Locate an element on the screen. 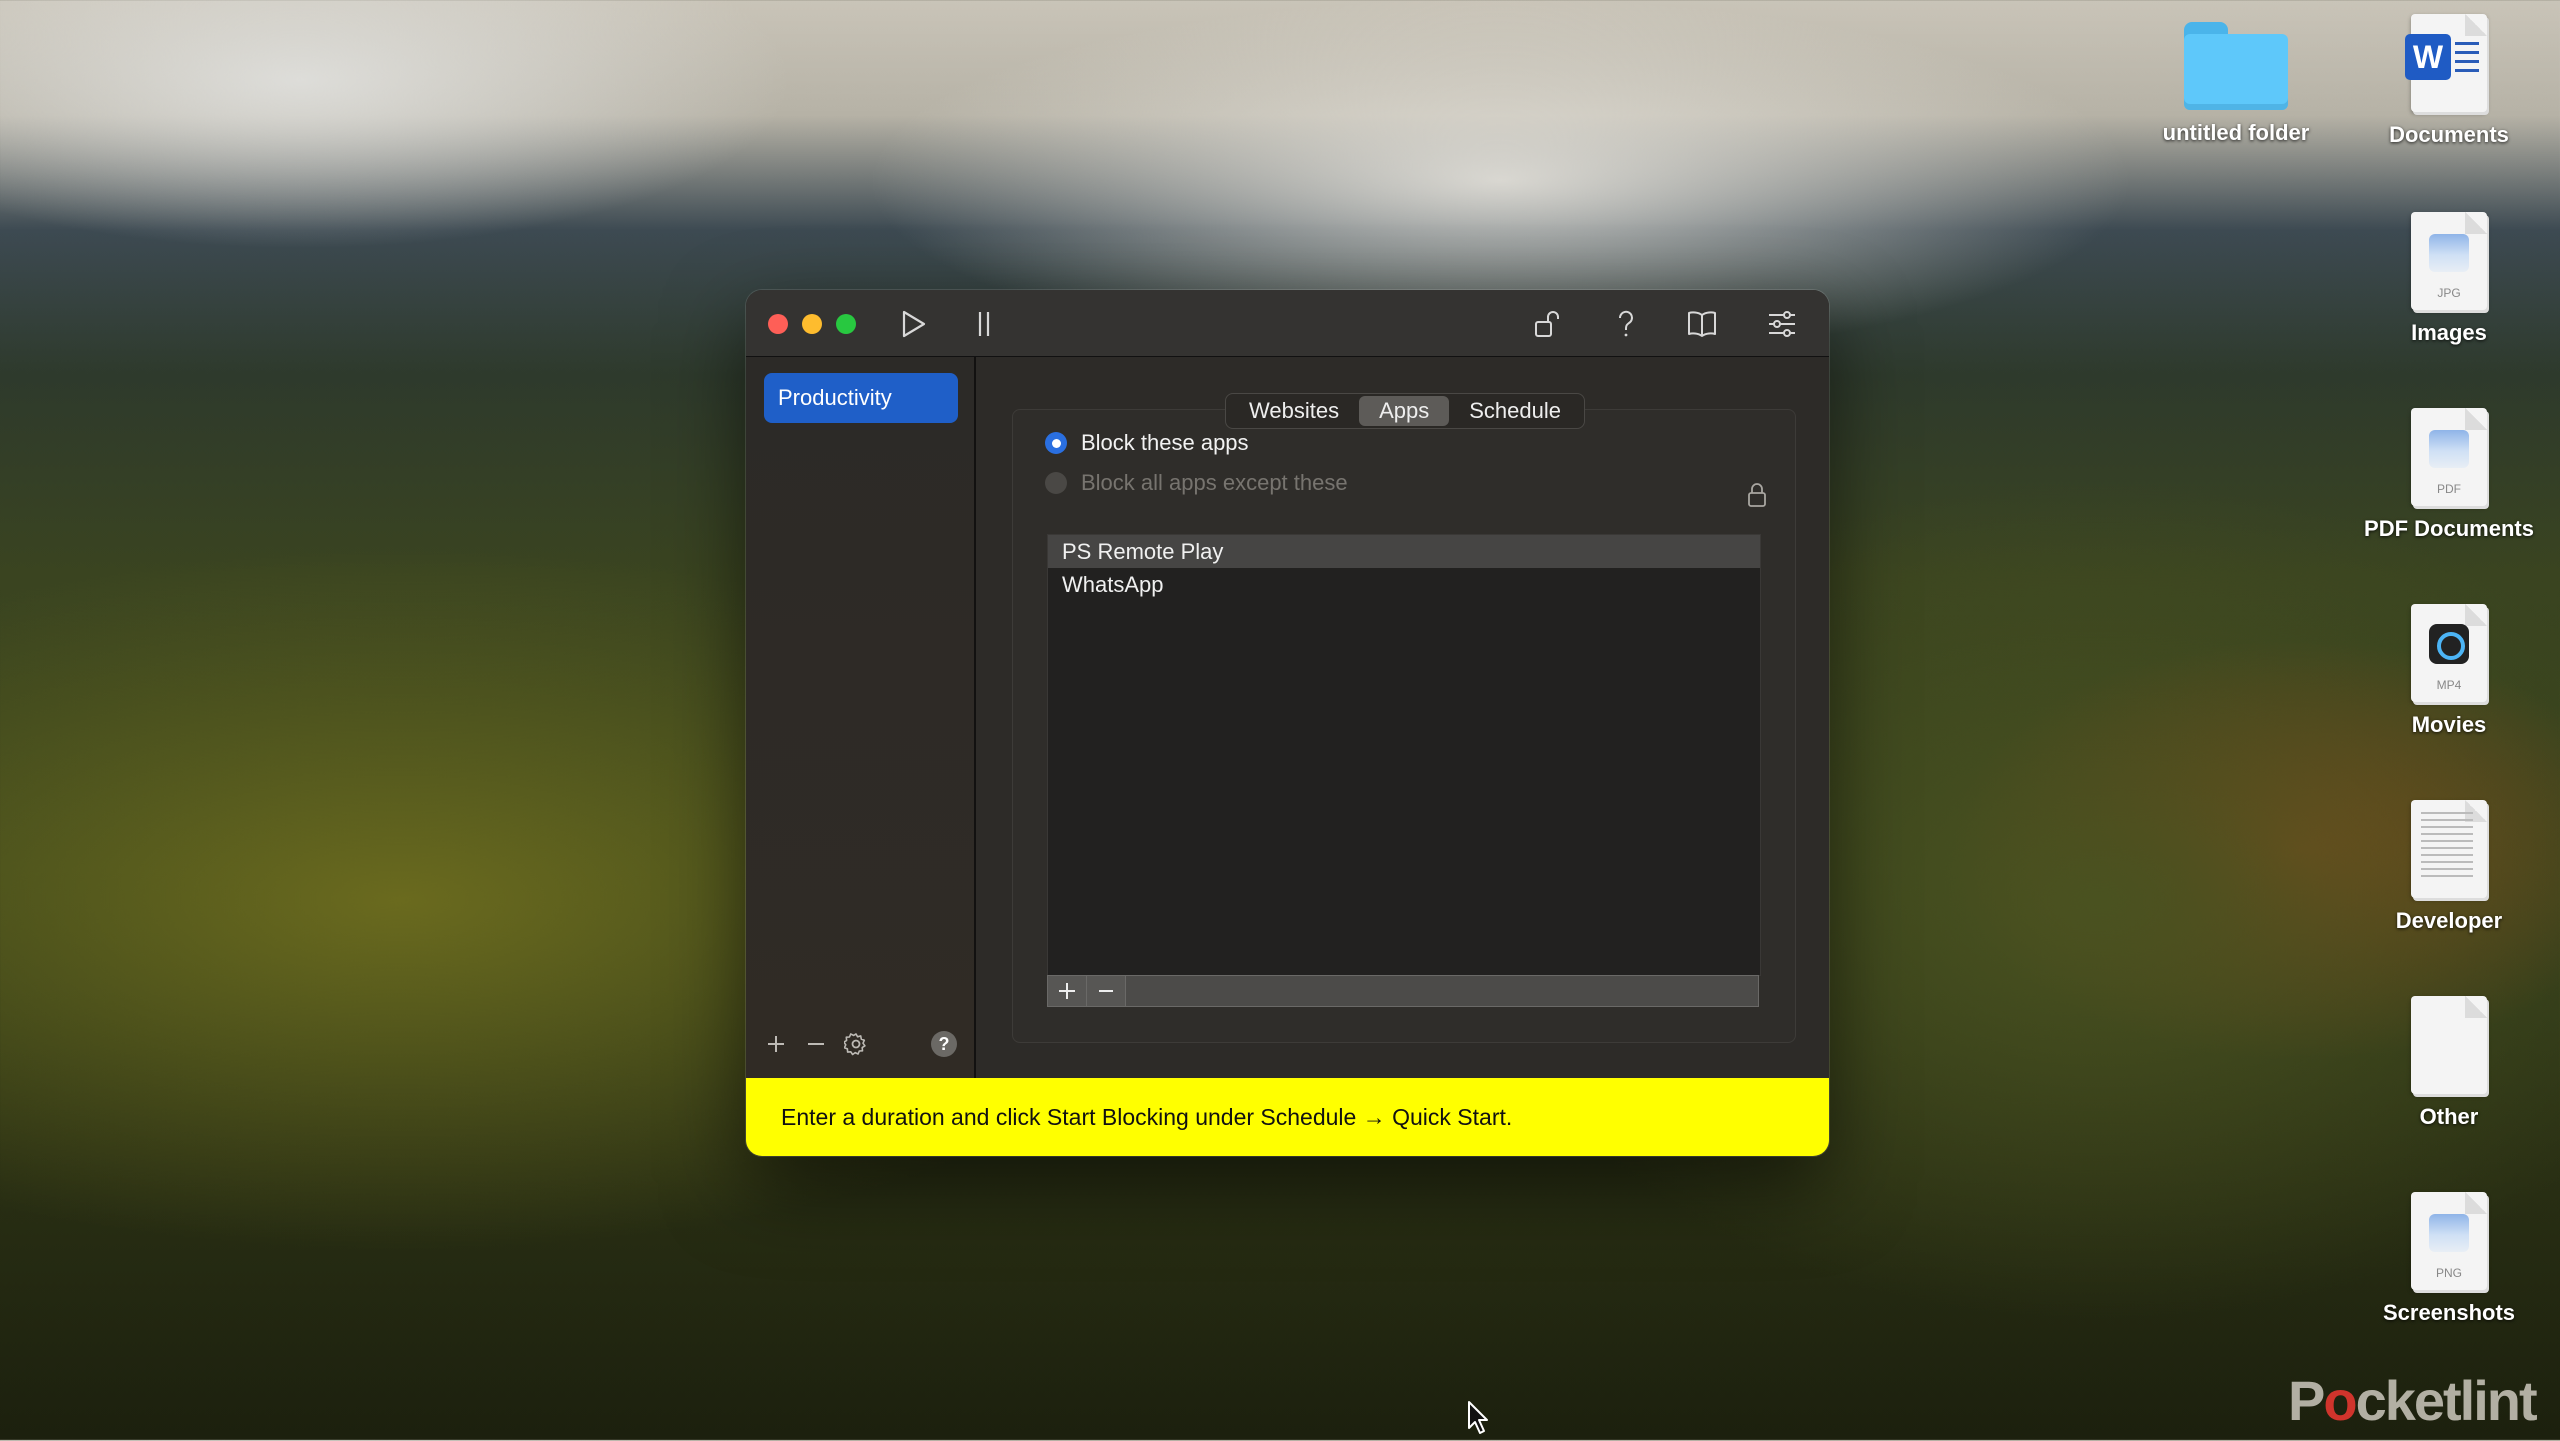 Image resolution: width=2560 pixels, height=1441 pixels. unlock-button is located at coordinates (1548, 324).